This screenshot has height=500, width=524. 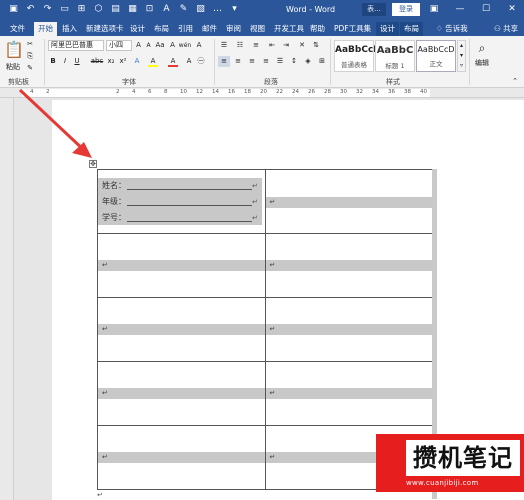 What do you see at coordinates (255, 218) in the screenshot?
I see `para-mark: ↵` at bounding box center [255, 218].